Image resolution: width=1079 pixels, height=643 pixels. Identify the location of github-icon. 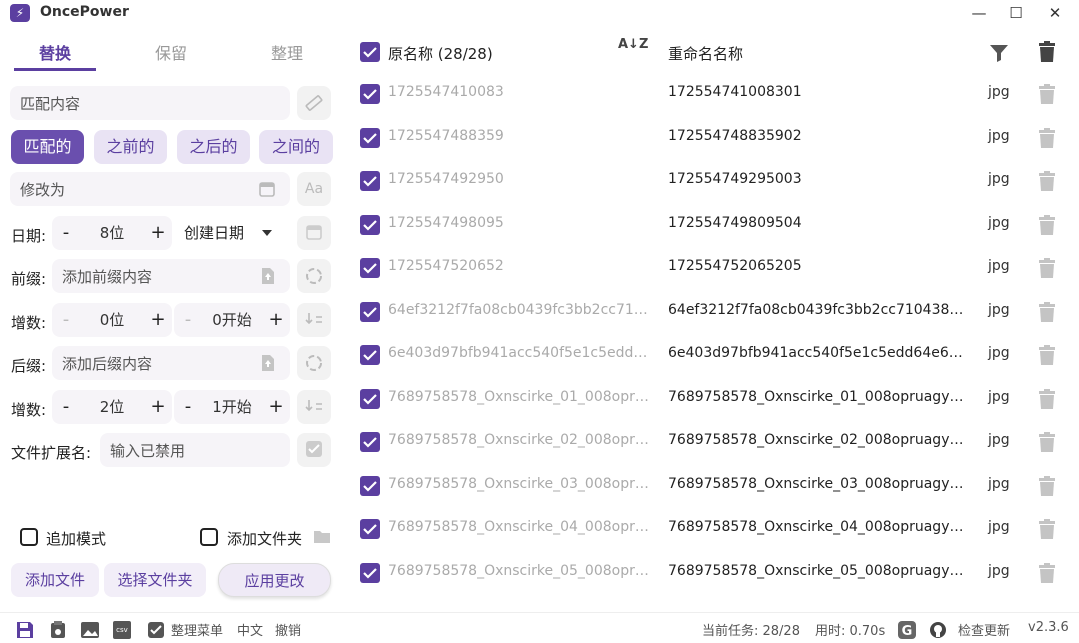
(938, 630).